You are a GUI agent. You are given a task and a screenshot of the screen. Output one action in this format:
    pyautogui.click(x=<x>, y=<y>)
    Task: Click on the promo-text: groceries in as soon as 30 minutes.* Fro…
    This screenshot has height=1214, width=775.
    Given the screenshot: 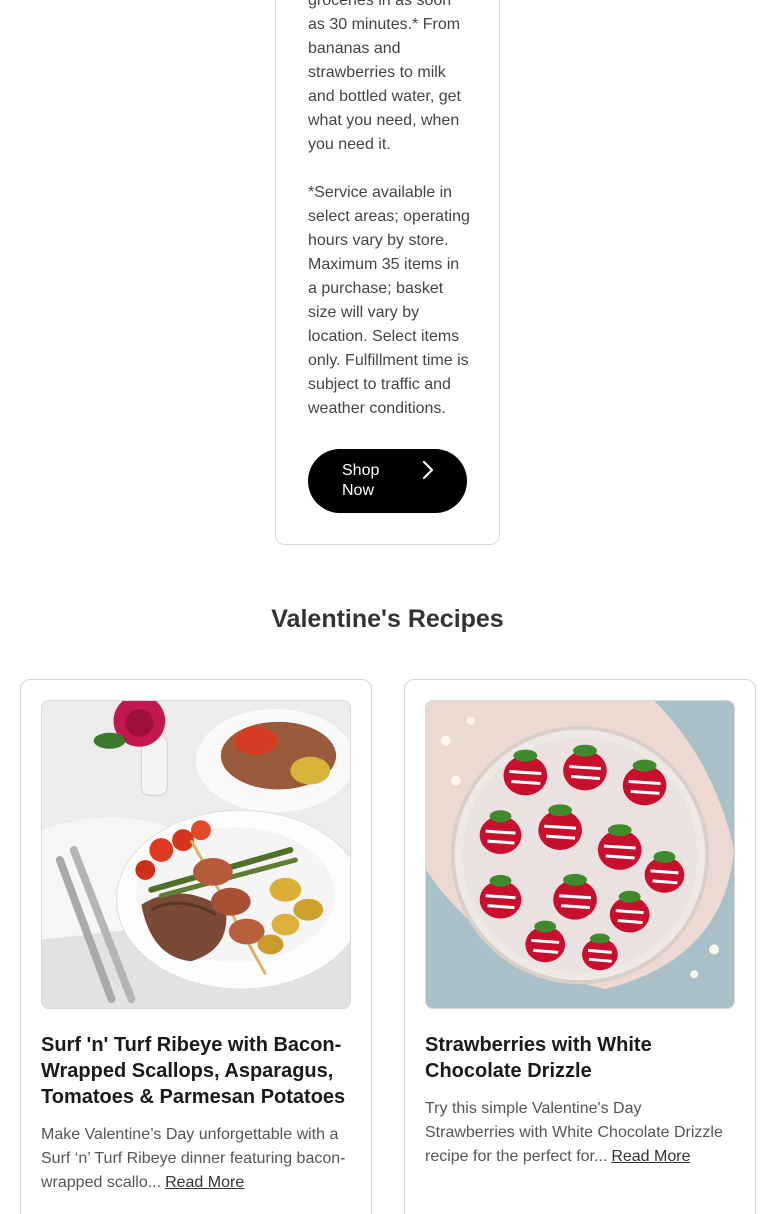 What is the action you would take?
    pyautogui.click(x=390, y=210)
    